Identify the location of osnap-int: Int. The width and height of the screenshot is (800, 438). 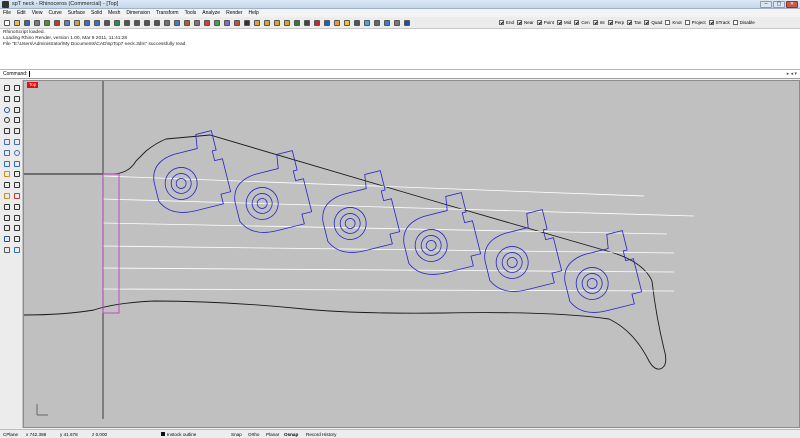
(598, 22).